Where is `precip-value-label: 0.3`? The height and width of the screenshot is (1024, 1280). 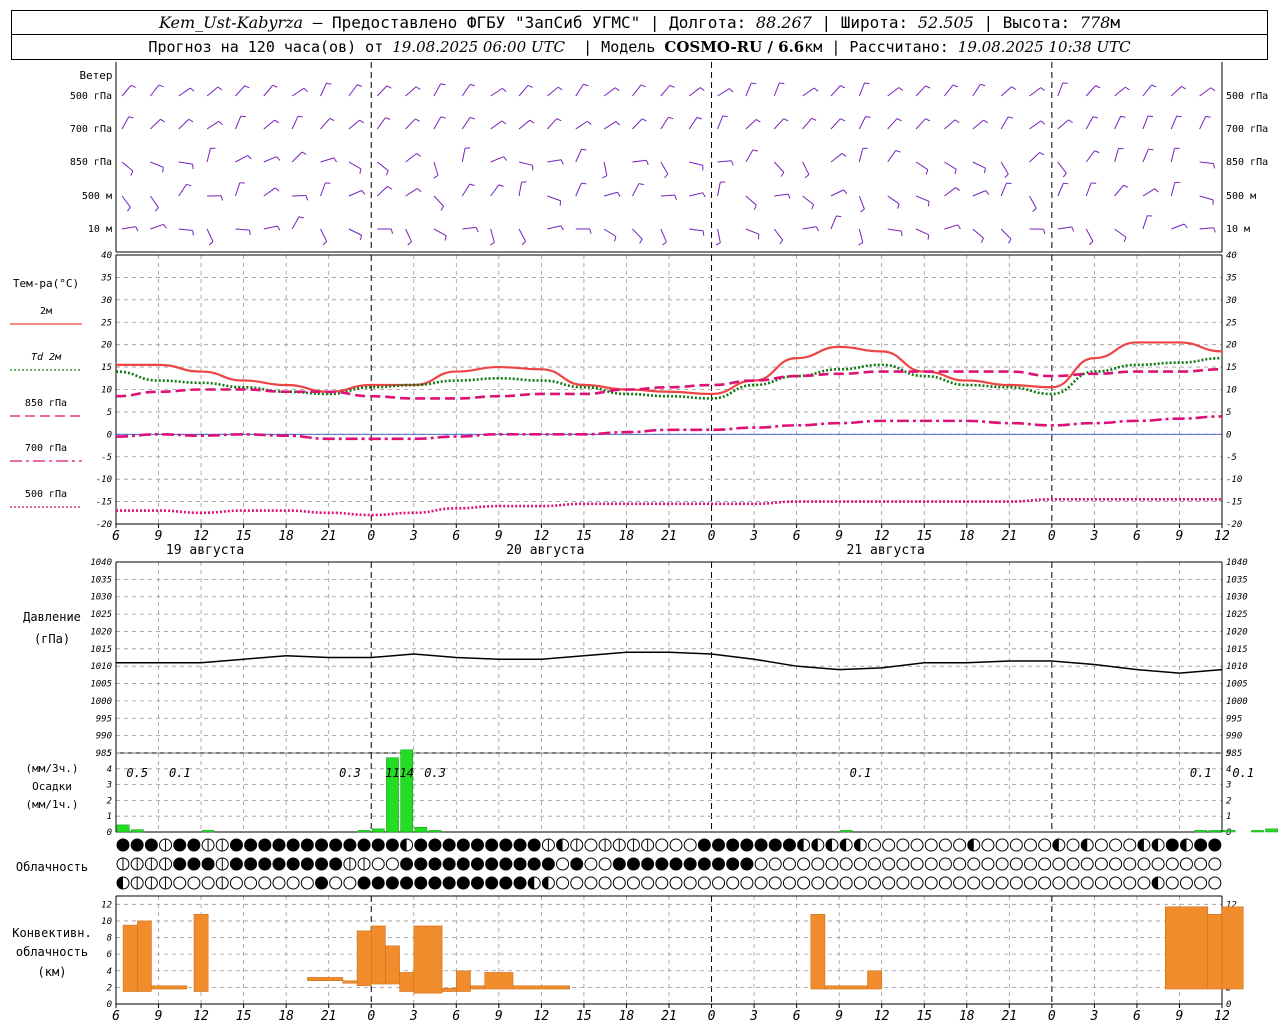
precip-value-label: 0.3 is located at coordinates (350, 773).